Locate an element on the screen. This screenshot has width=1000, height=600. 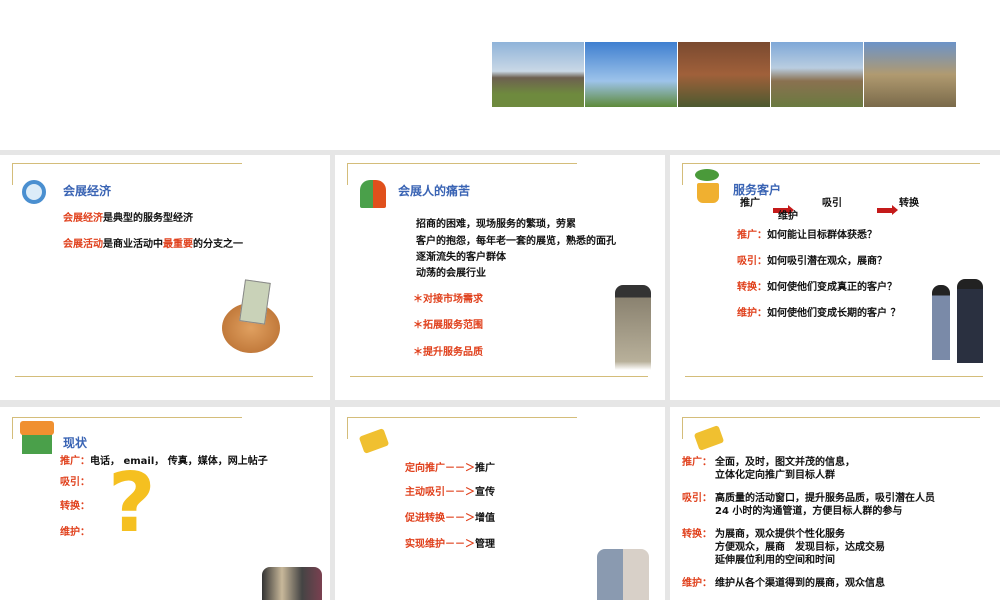
value: 方便观众，展商 发现目标，达成交易 is located at coordinates (800, 547).